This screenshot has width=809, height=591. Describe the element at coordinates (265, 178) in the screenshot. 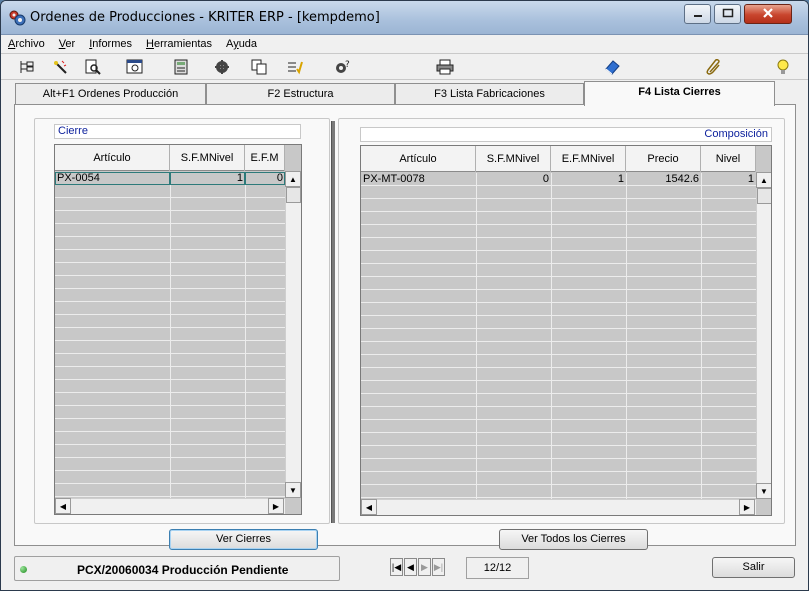

I see `cell-efm: 0` at that location.